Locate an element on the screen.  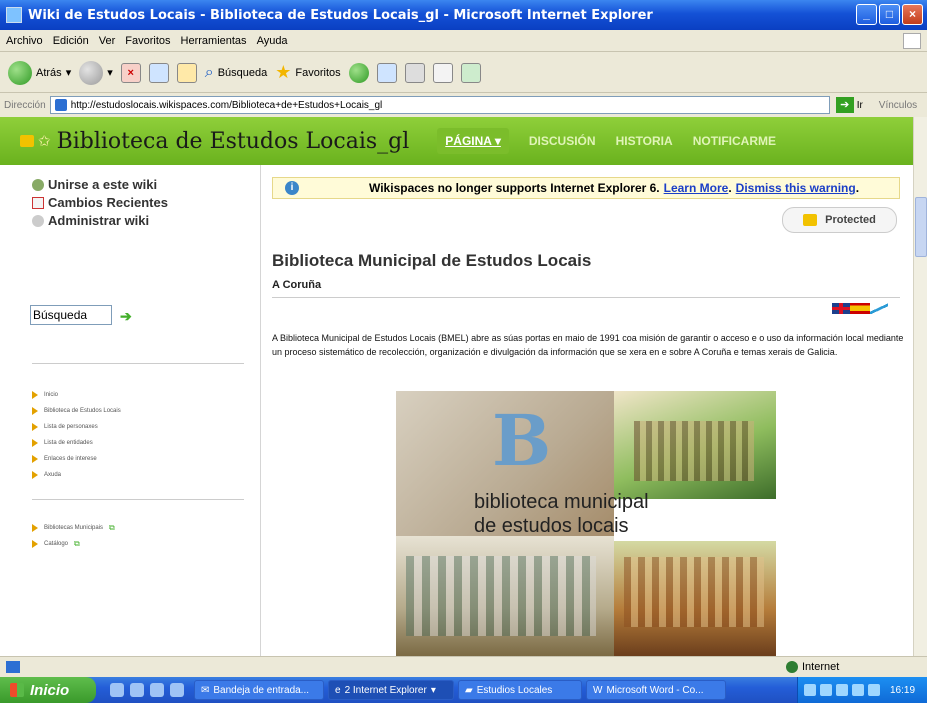
spain-flag-icon is located at coordinates (860, 308).